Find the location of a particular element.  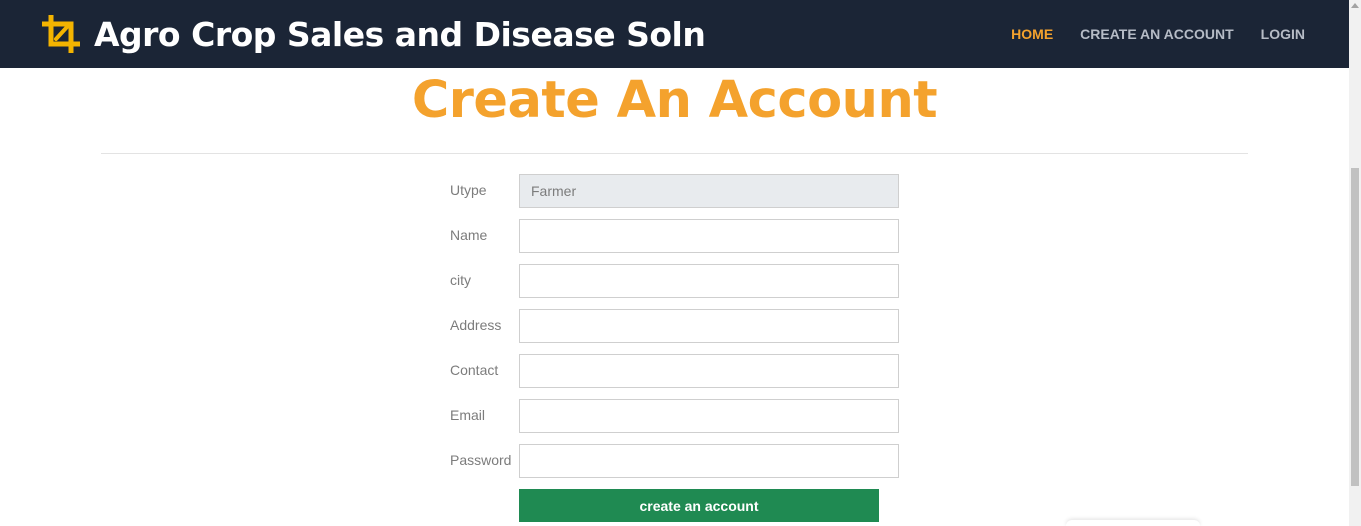

nav-links: HOME CREATE AN ACCOUNT LOGIN is located at coordinates (1144, 34).